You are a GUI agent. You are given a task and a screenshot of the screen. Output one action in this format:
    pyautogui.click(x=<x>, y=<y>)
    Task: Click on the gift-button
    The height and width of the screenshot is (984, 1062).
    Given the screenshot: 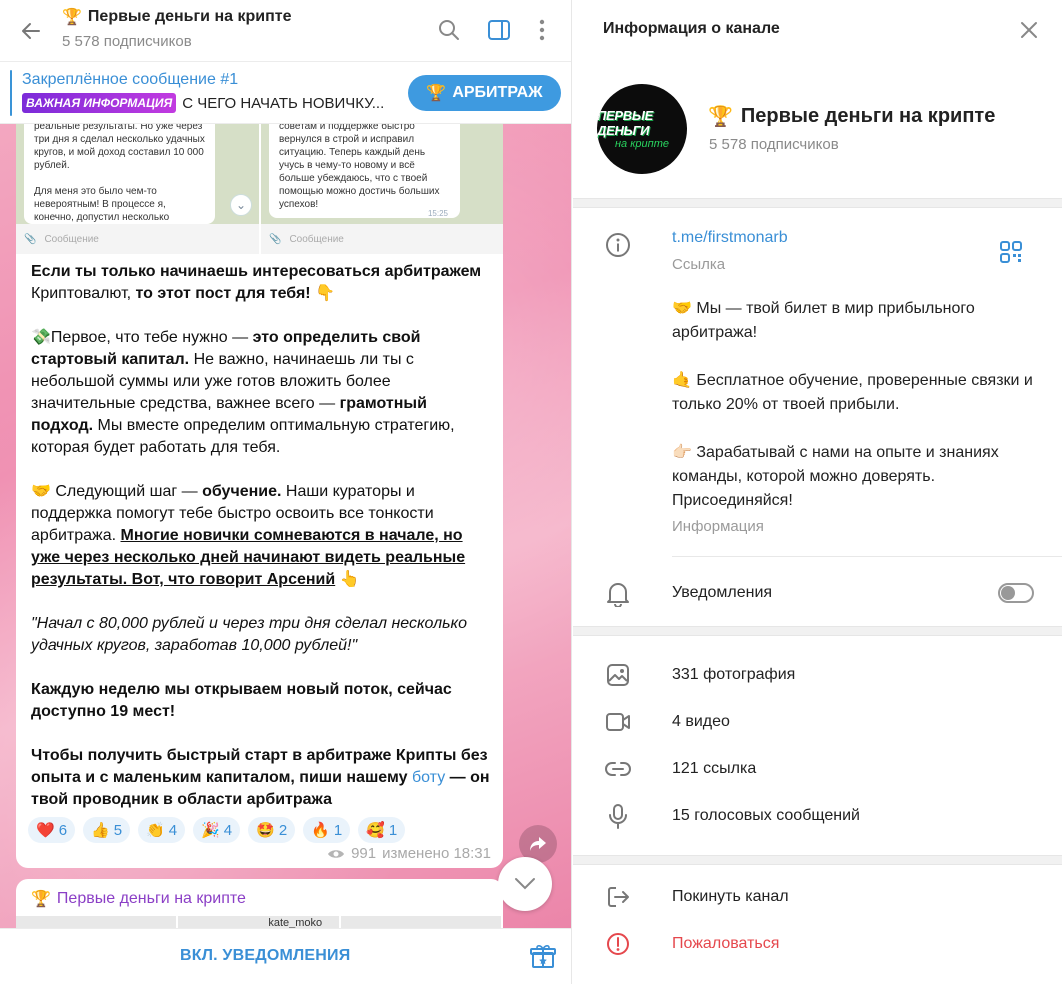 What is the action you would take?
    pyautogui.click(x=544, y=957)
    